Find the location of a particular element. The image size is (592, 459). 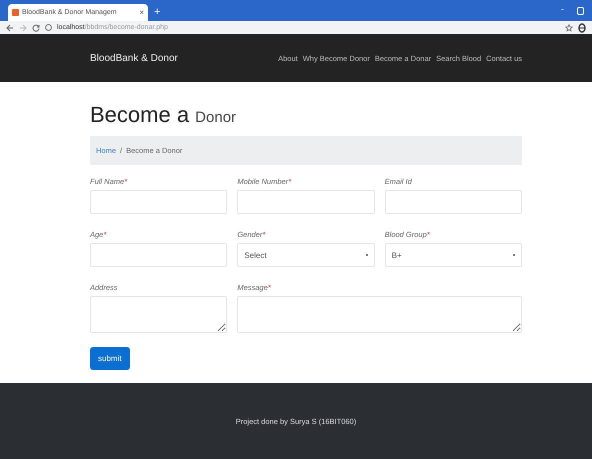

profile-icon is located at coordinates (582, 27).